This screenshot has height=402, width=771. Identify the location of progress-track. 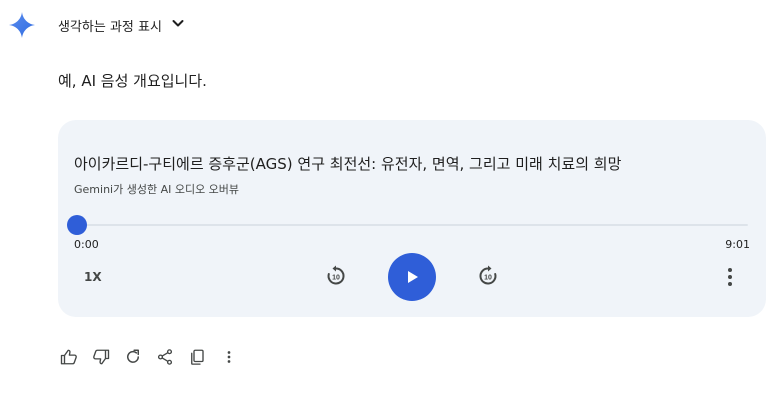
(412, 225).